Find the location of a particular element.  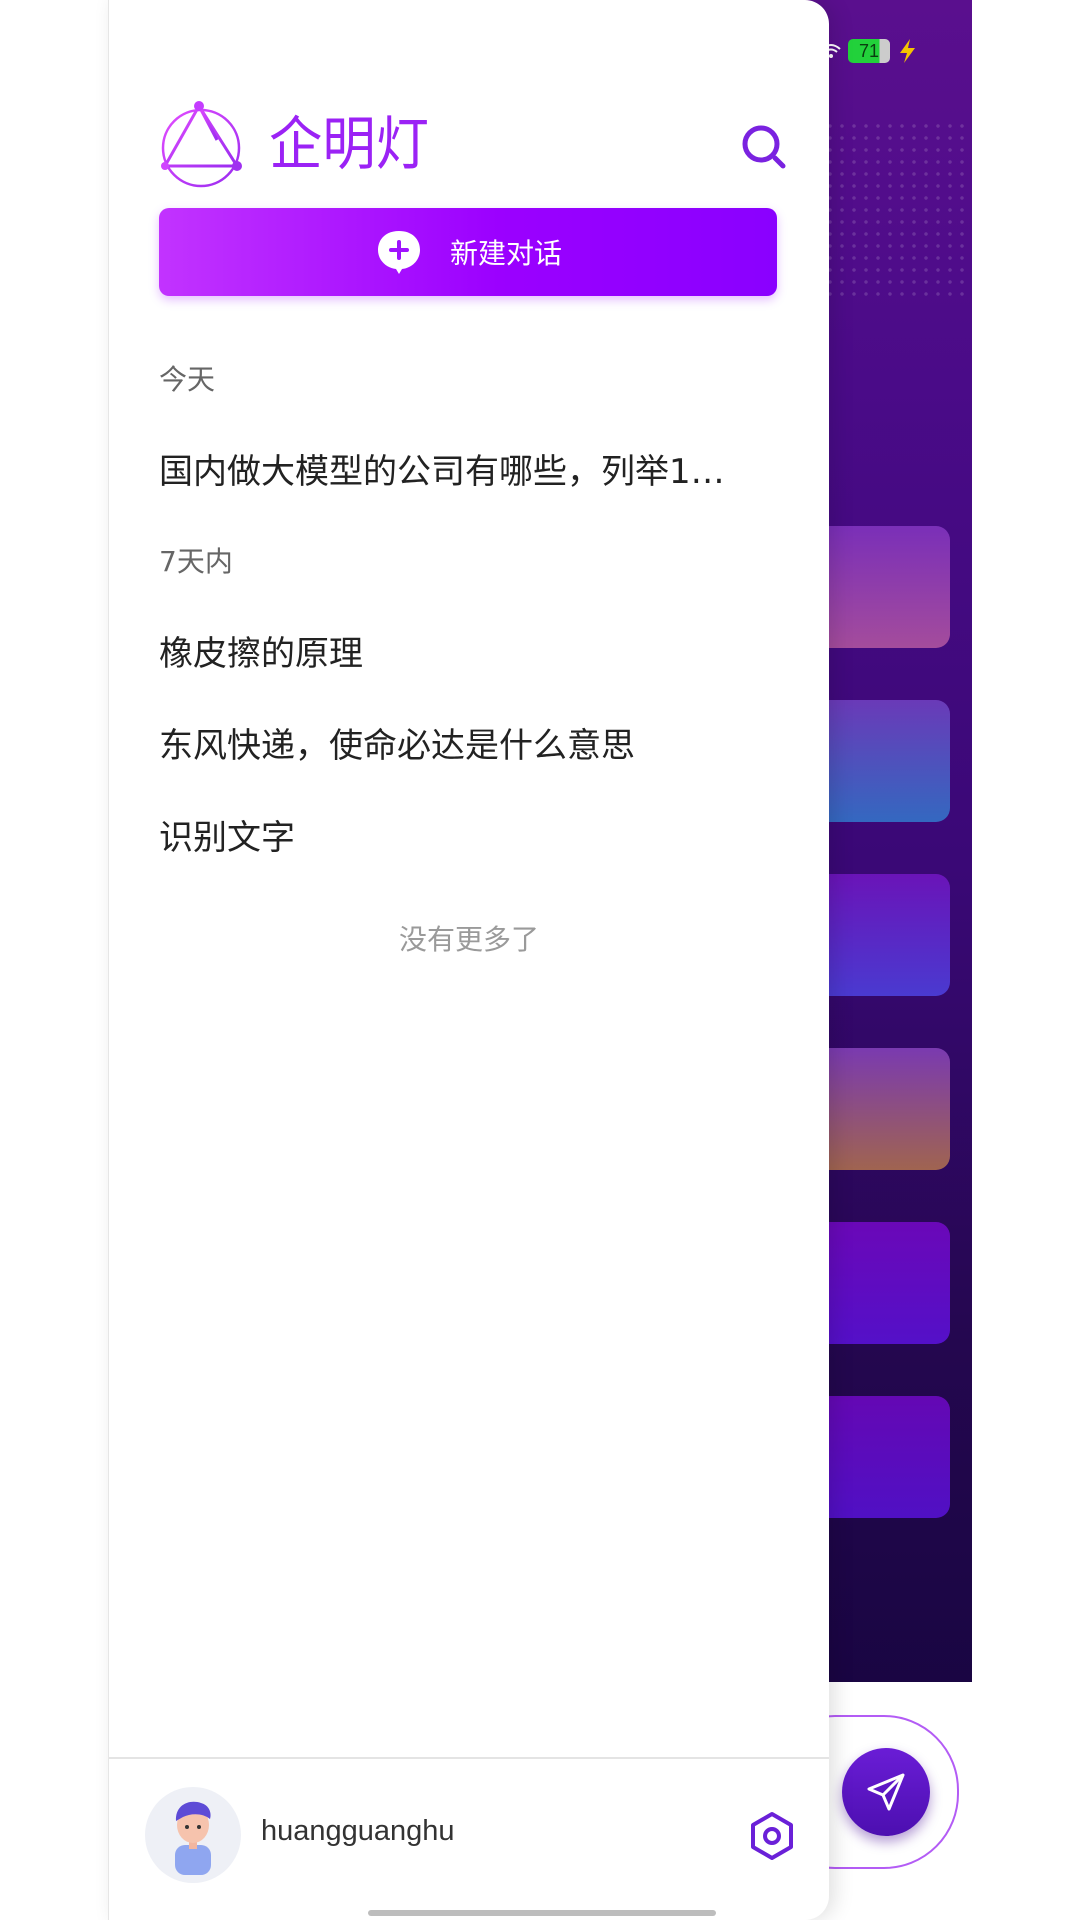

status-bar: 71 is located at coordinates (869, 51).